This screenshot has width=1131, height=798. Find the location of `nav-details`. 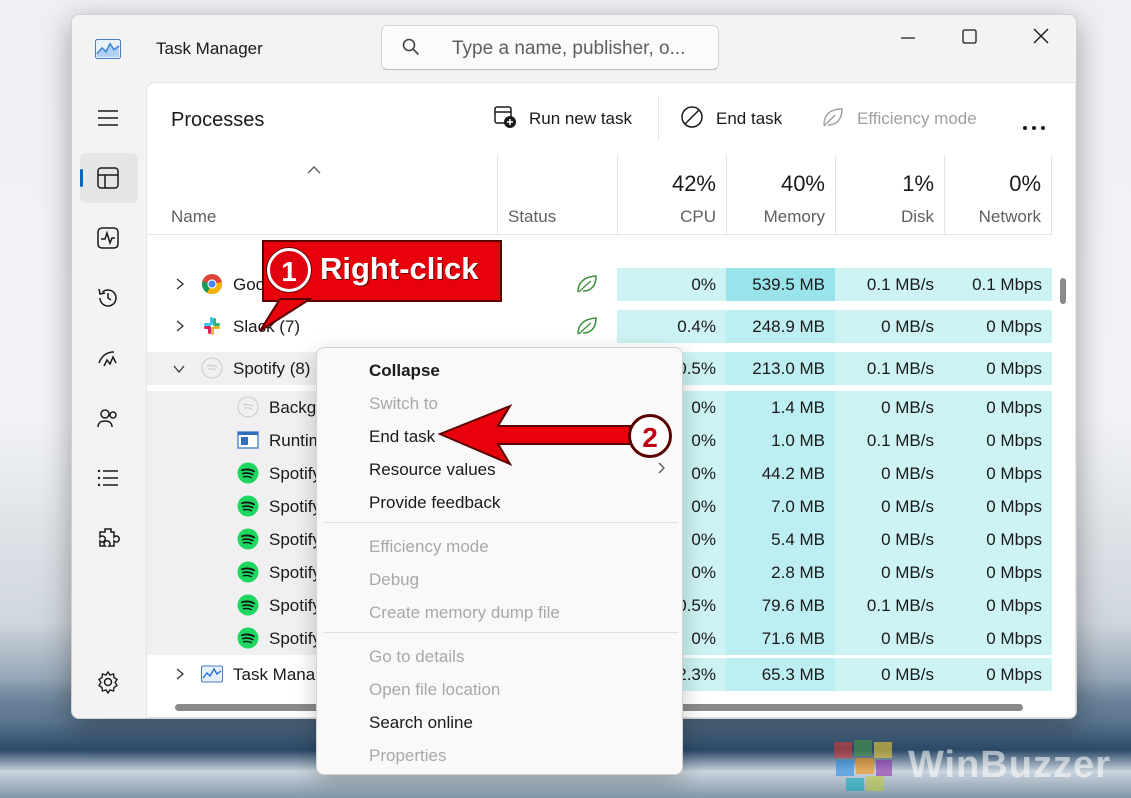

nav-details is located at coordinates (109, 478).